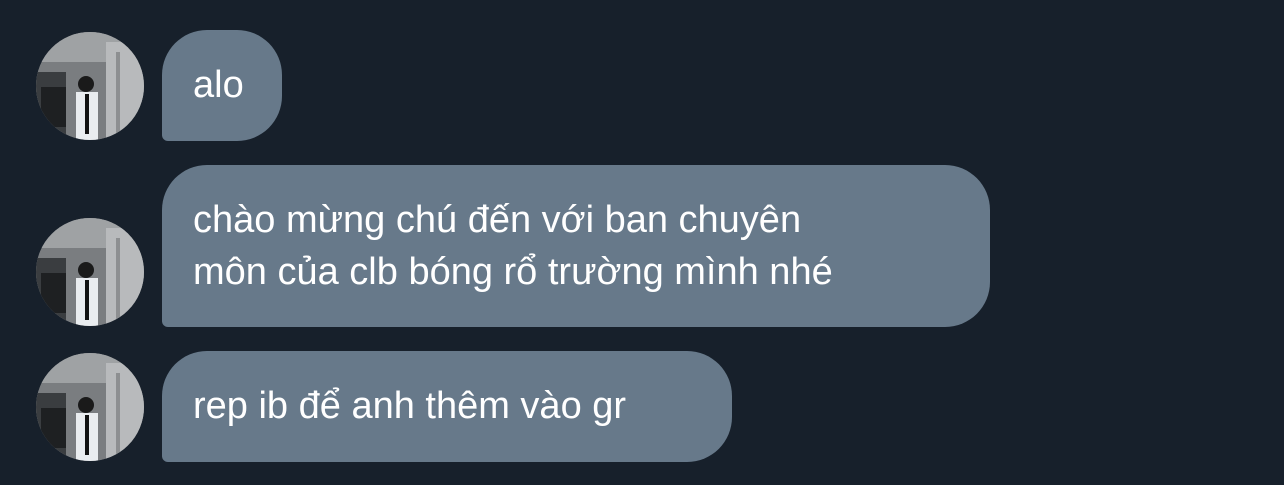 The width and height of the screenshot is (1284, 485). I want to click on message-text: chào mừng chú đến với ban chuyên, so click(497, 220).